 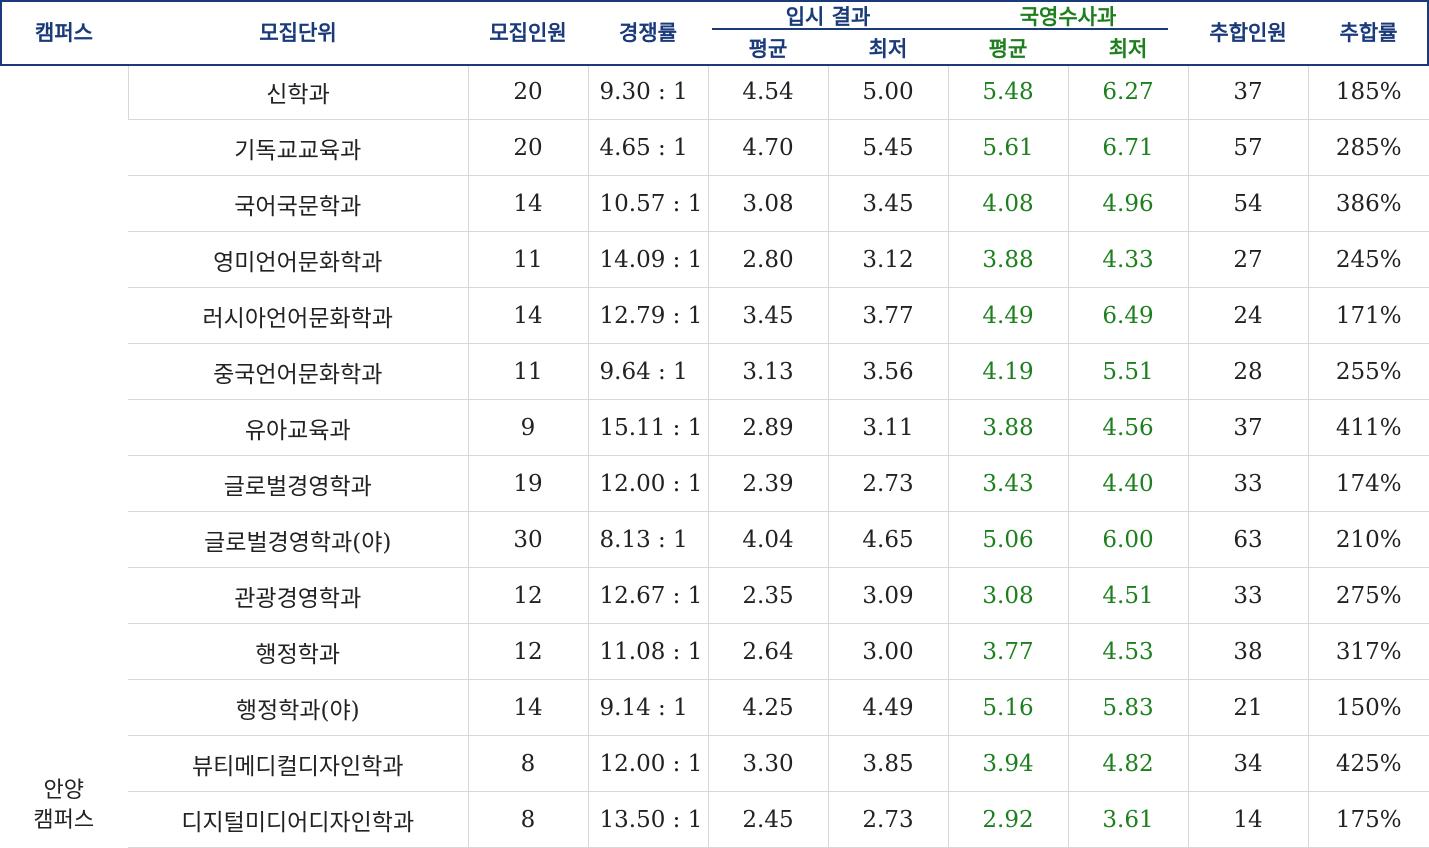 I want to click on min-cell: 4.49, so click(x=887, y=707).